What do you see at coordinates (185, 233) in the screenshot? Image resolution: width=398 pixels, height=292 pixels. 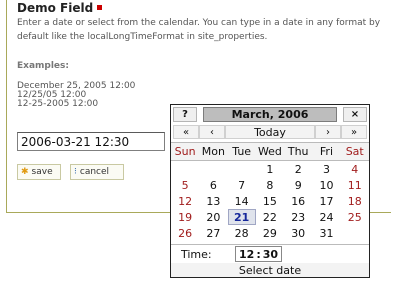 I see `calendar-day: 26` at bounding box center [185, 233].